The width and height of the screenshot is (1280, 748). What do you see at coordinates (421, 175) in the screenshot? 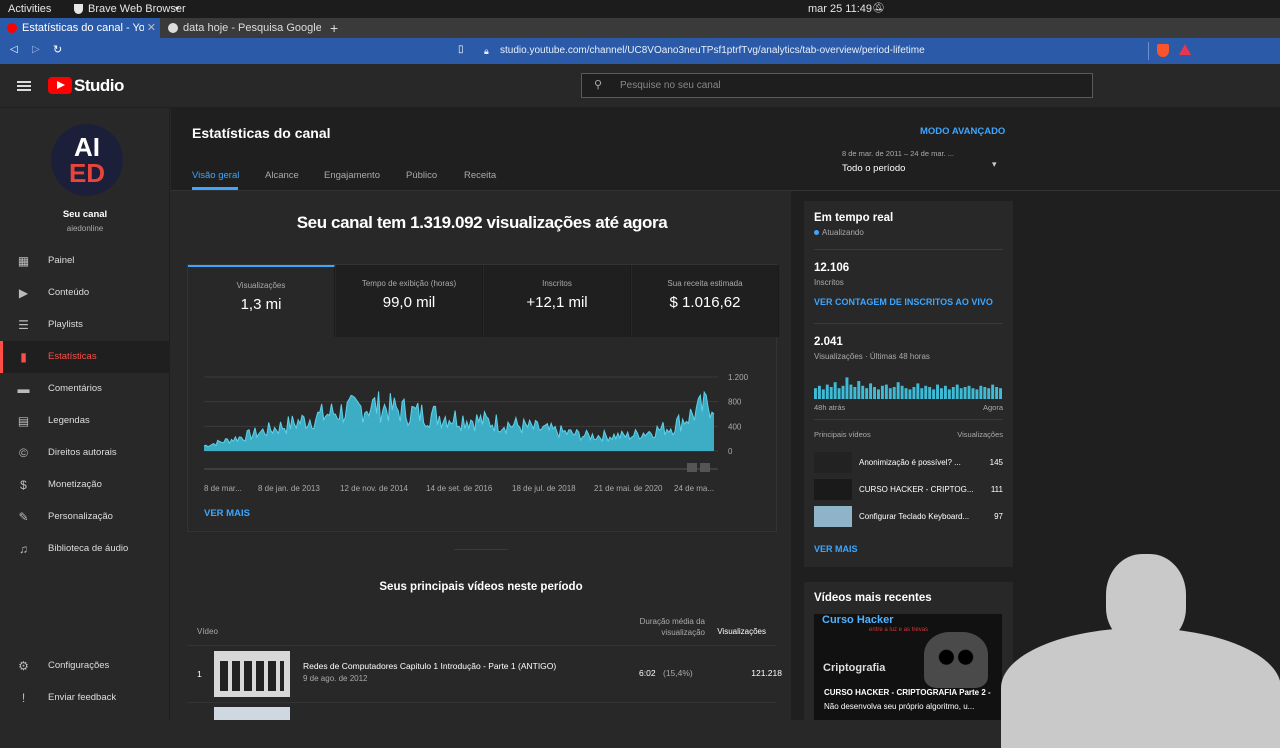
I see `tab-audience: Público` at bounding box center [421, 175].